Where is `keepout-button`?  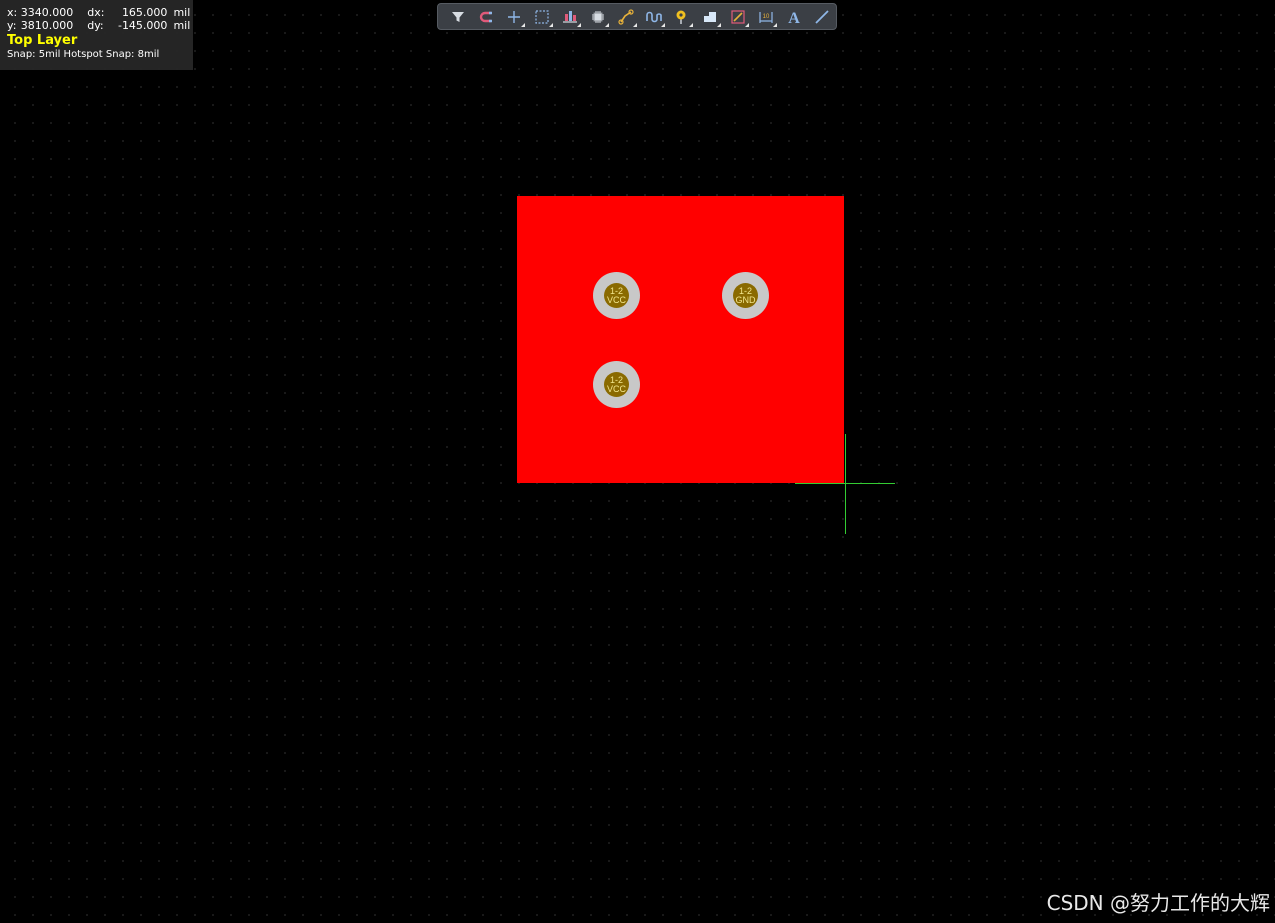 keepout-button is located at coordinates (738, 17).